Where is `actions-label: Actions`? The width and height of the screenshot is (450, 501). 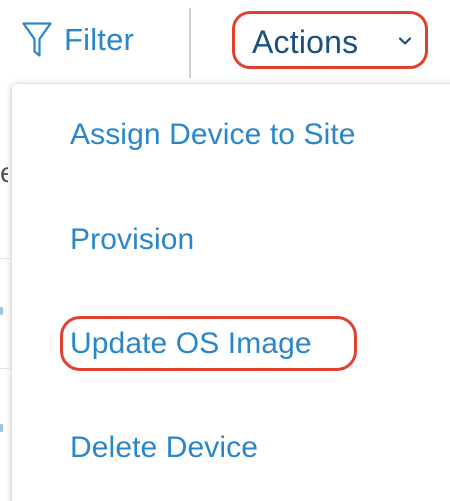 actions-label: Actions is located at coordinates (305, 42).